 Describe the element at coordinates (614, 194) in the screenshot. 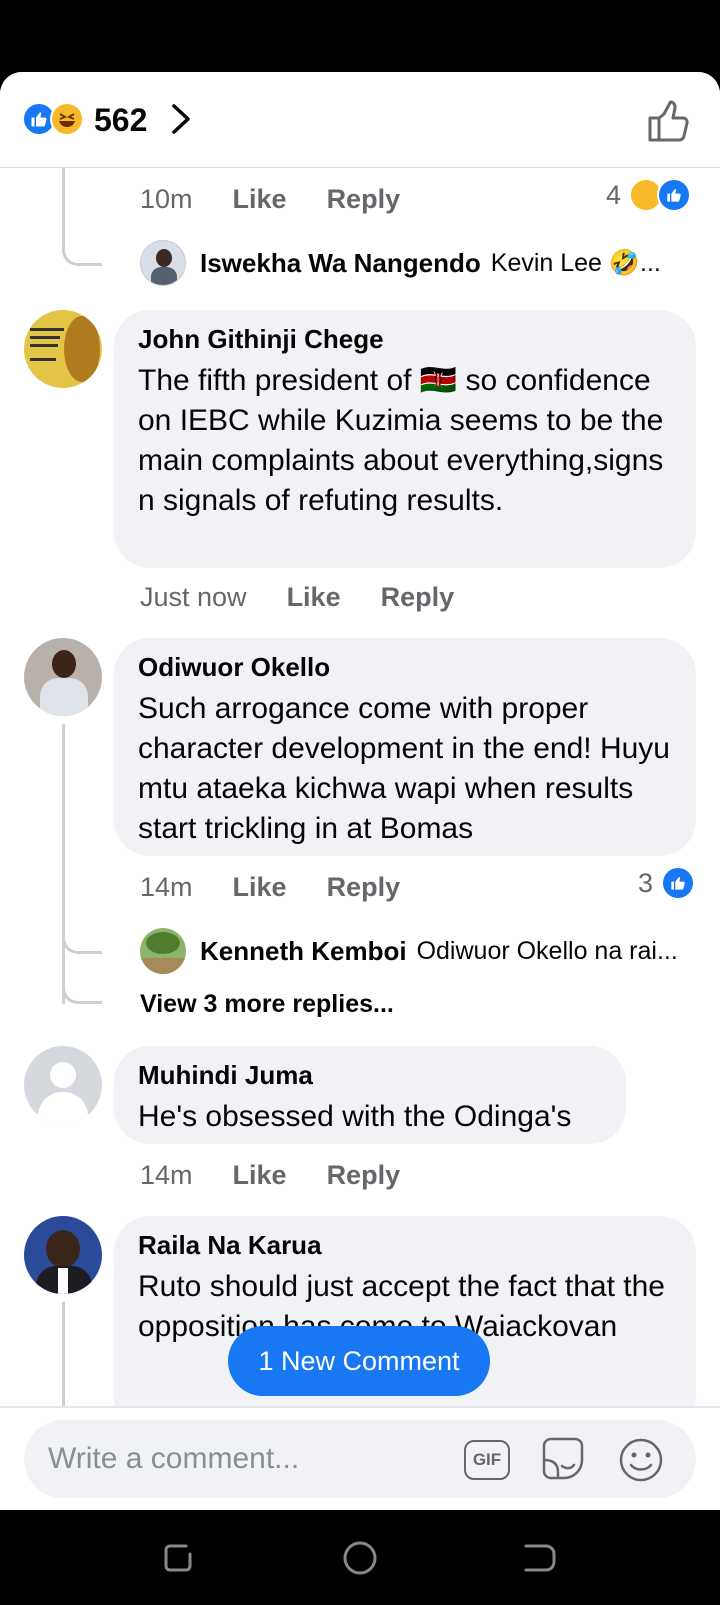

I see `reaction-count: 4` at that location.